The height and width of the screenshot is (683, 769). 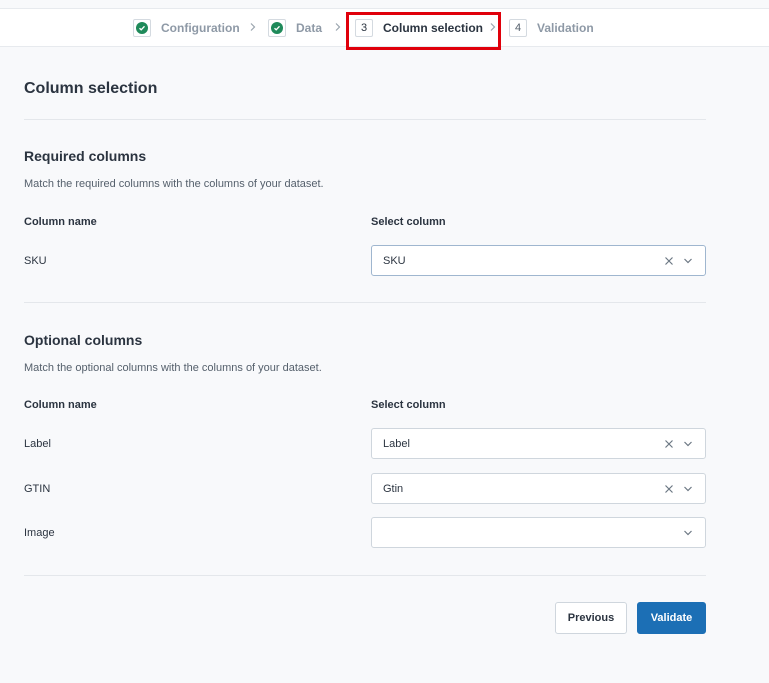 What do you see at coordinates (200, 27) in the screenshot?
I see `step-label: Configuration` at bounding box center [200, 27].